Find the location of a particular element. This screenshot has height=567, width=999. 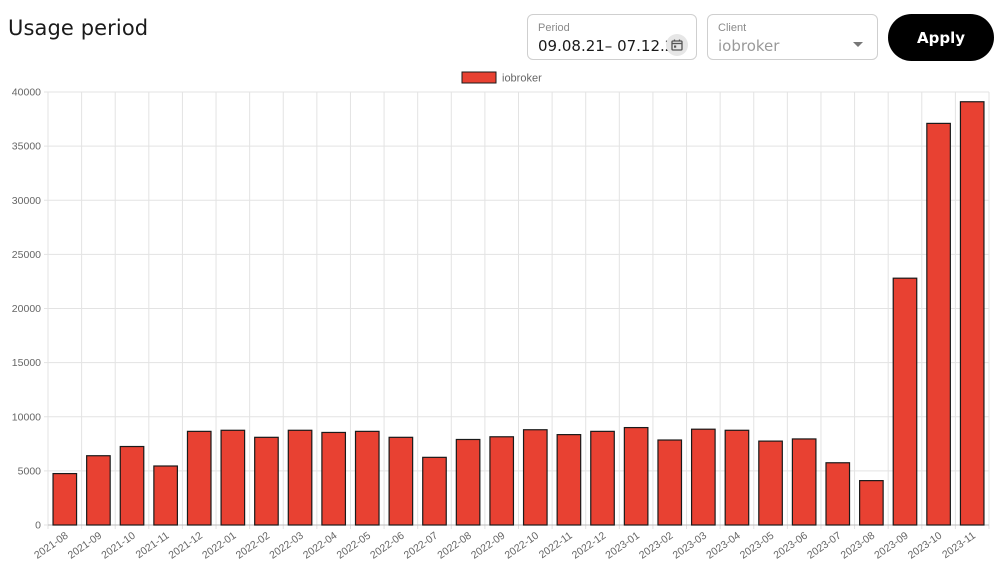

x-tick-label: 2021-11 is located at coordinates (153, 546).